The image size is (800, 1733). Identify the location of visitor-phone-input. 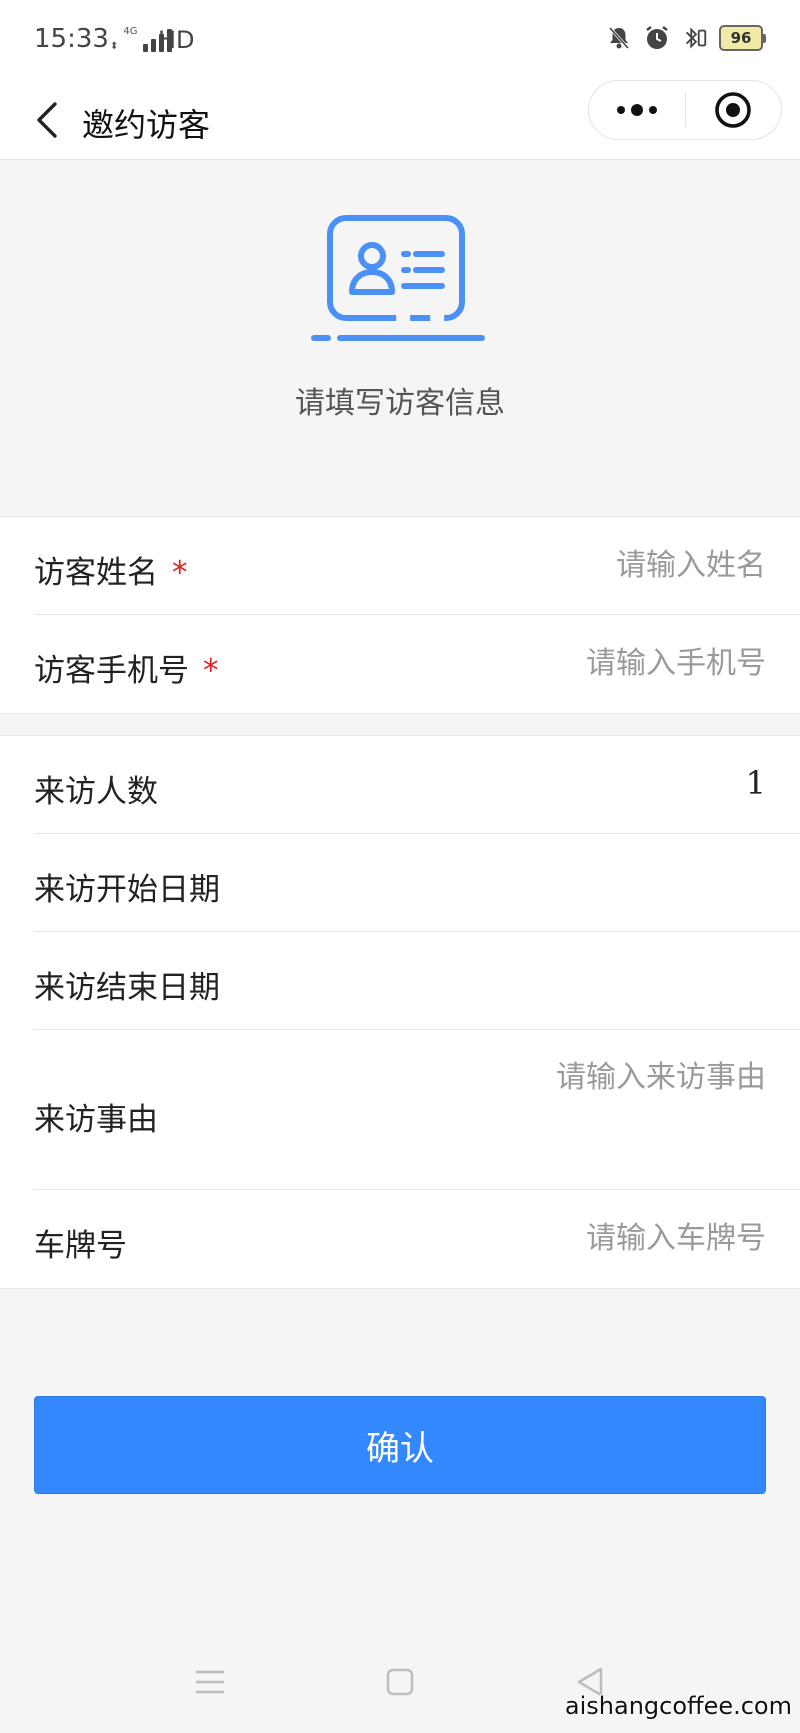
(556, 663).